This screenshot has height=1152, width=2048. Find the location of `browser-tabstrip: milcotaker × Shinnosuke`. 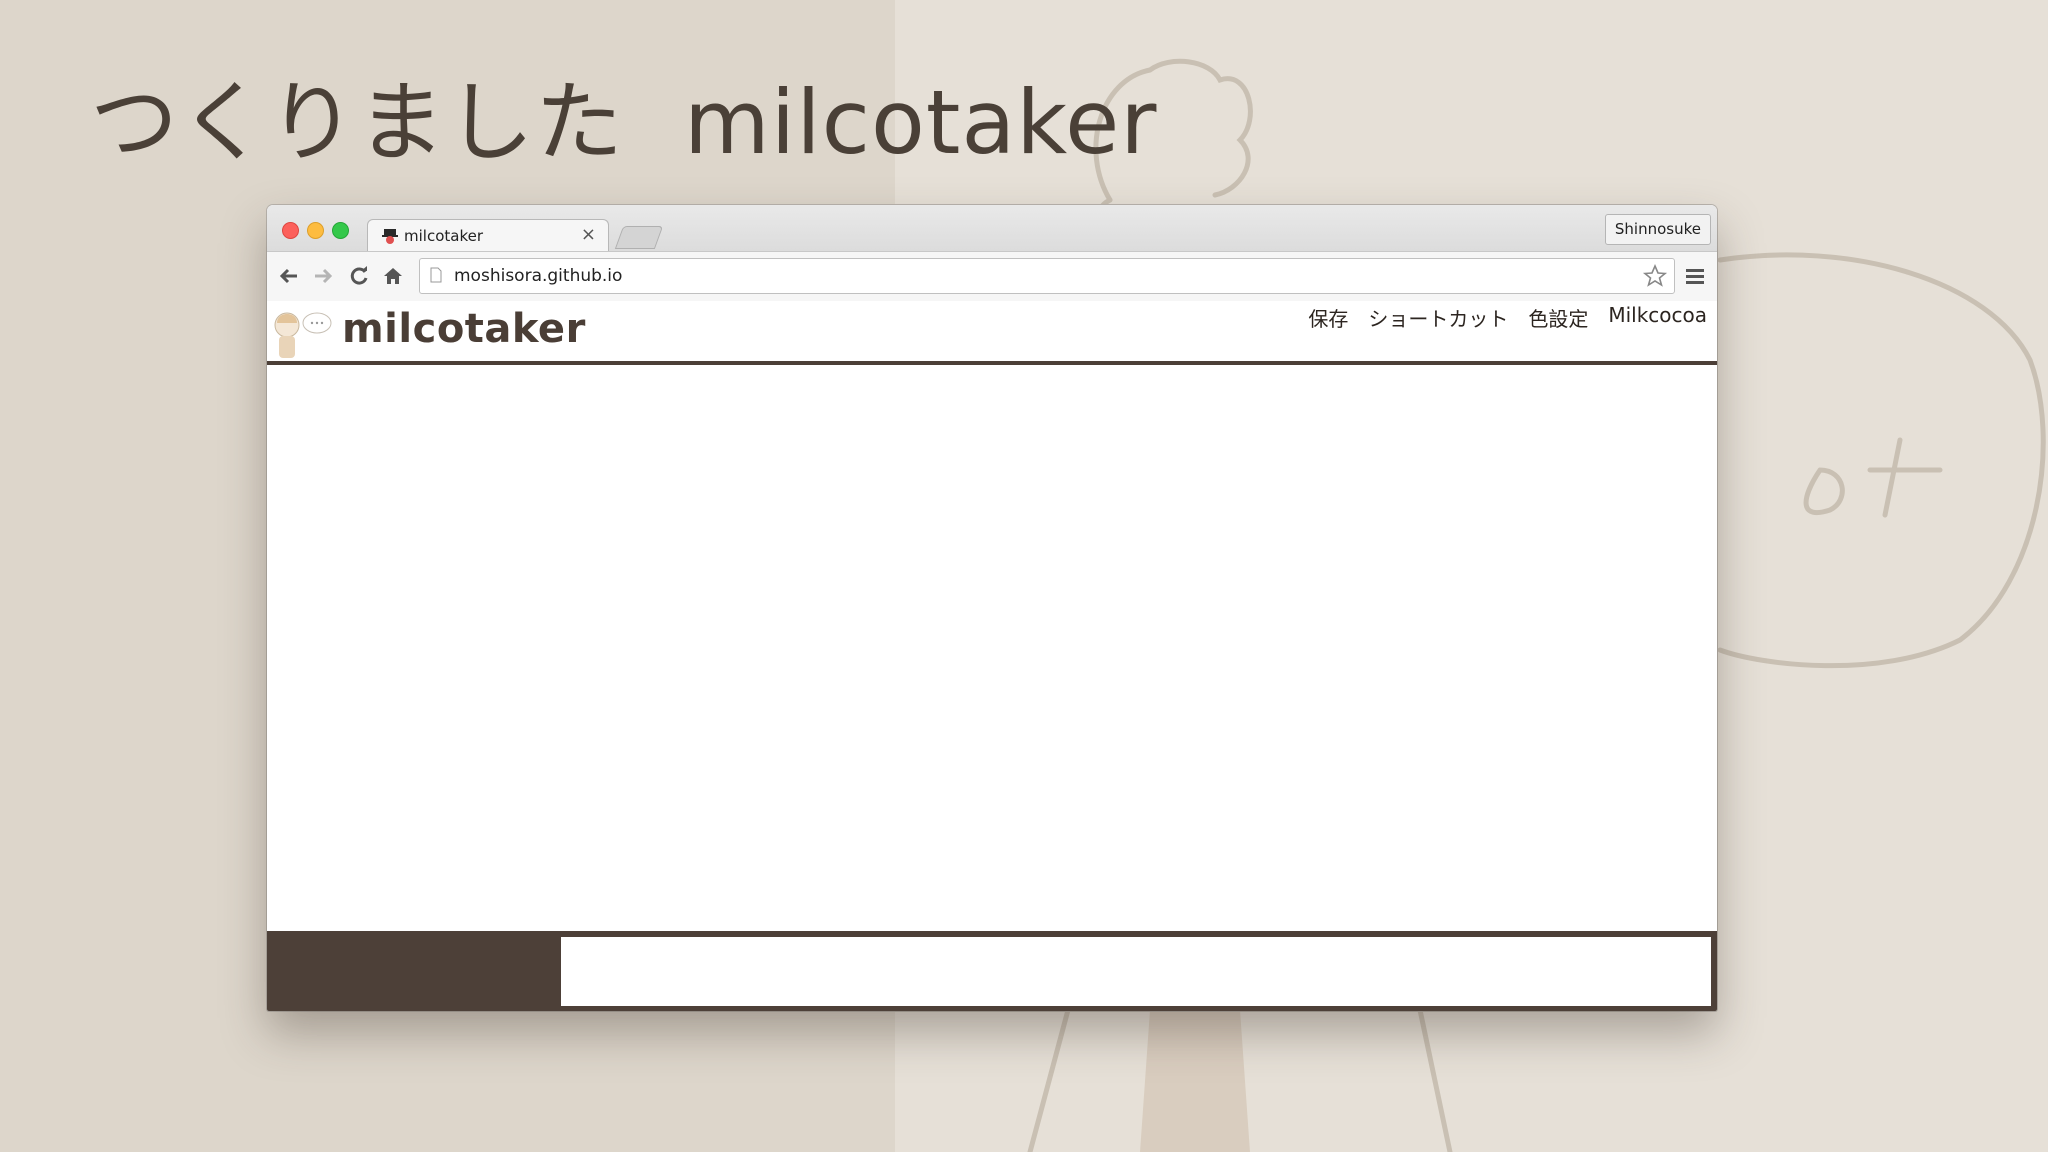

browser-tabstrip: milcotaker × Shinnosuke is located at coordinates (992, 229).